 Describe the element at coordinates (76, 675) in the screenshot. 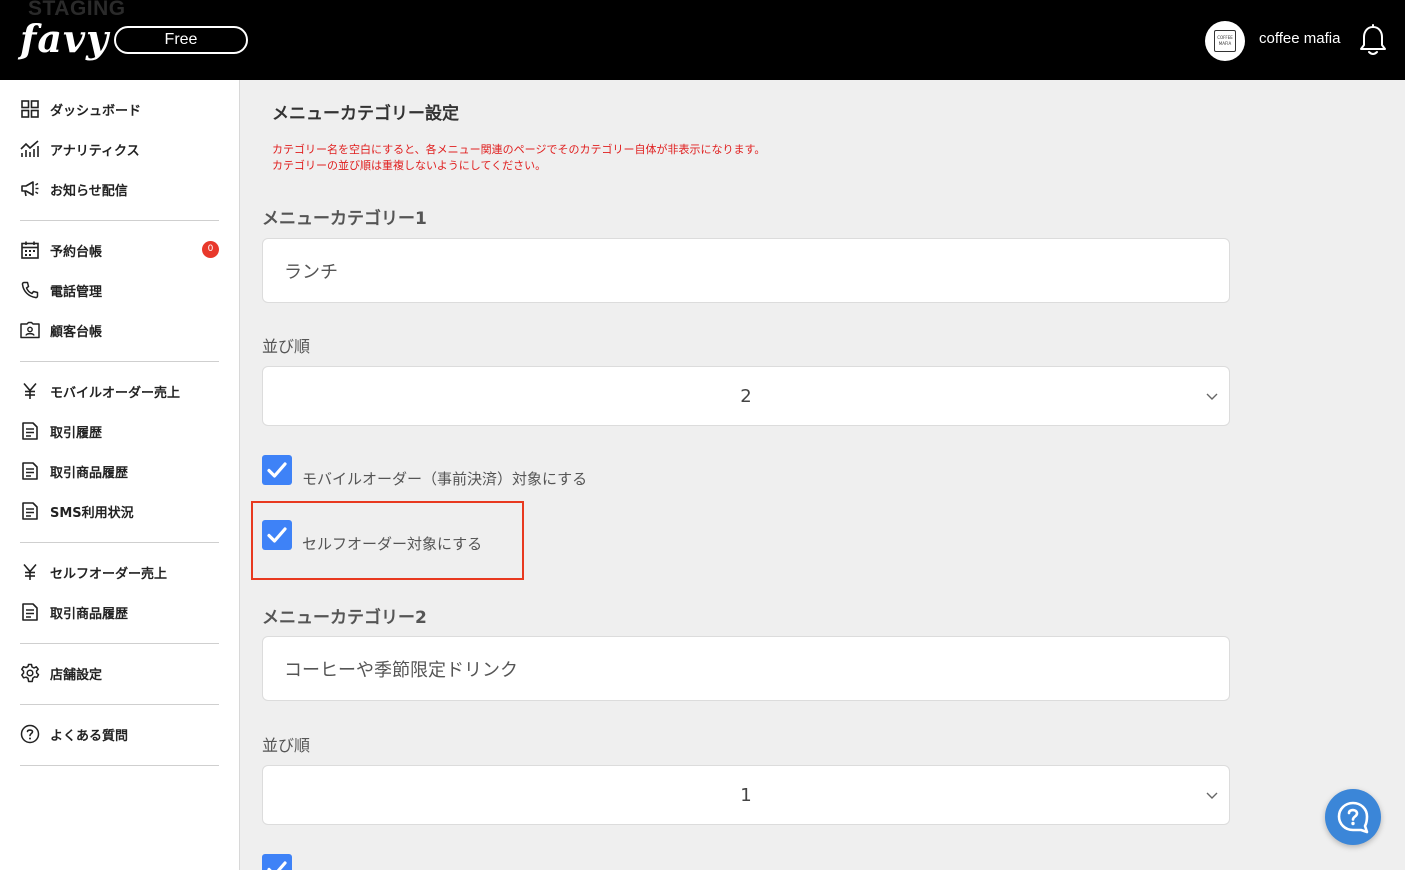

I see `sidebar-item-label: 店舗設定` at that location.